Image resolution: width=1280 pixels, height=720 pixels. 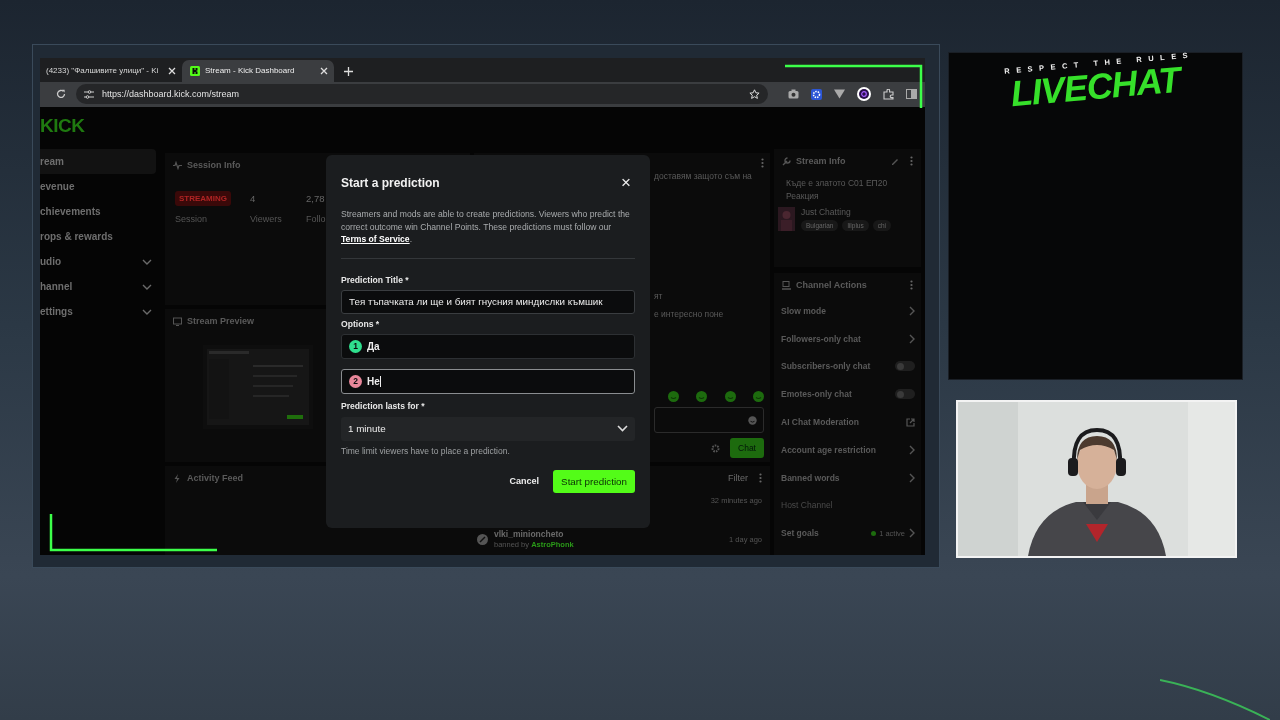 What do you see at coordinates (716, 448) in the screenshot?
I see `settings-icon` at bounding box center [716, 448].